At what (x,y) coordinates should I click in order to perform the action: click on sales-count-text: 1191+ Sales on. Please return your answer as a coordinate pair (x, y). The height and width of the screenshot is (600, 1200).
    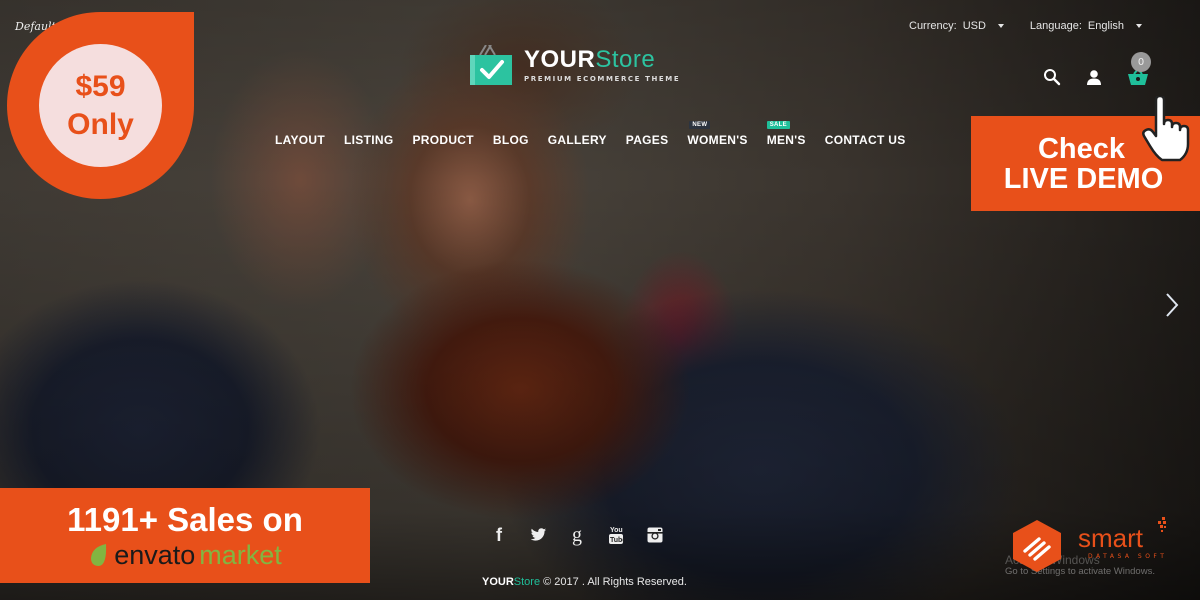
    Looking at the image, I should click on (185, 519).